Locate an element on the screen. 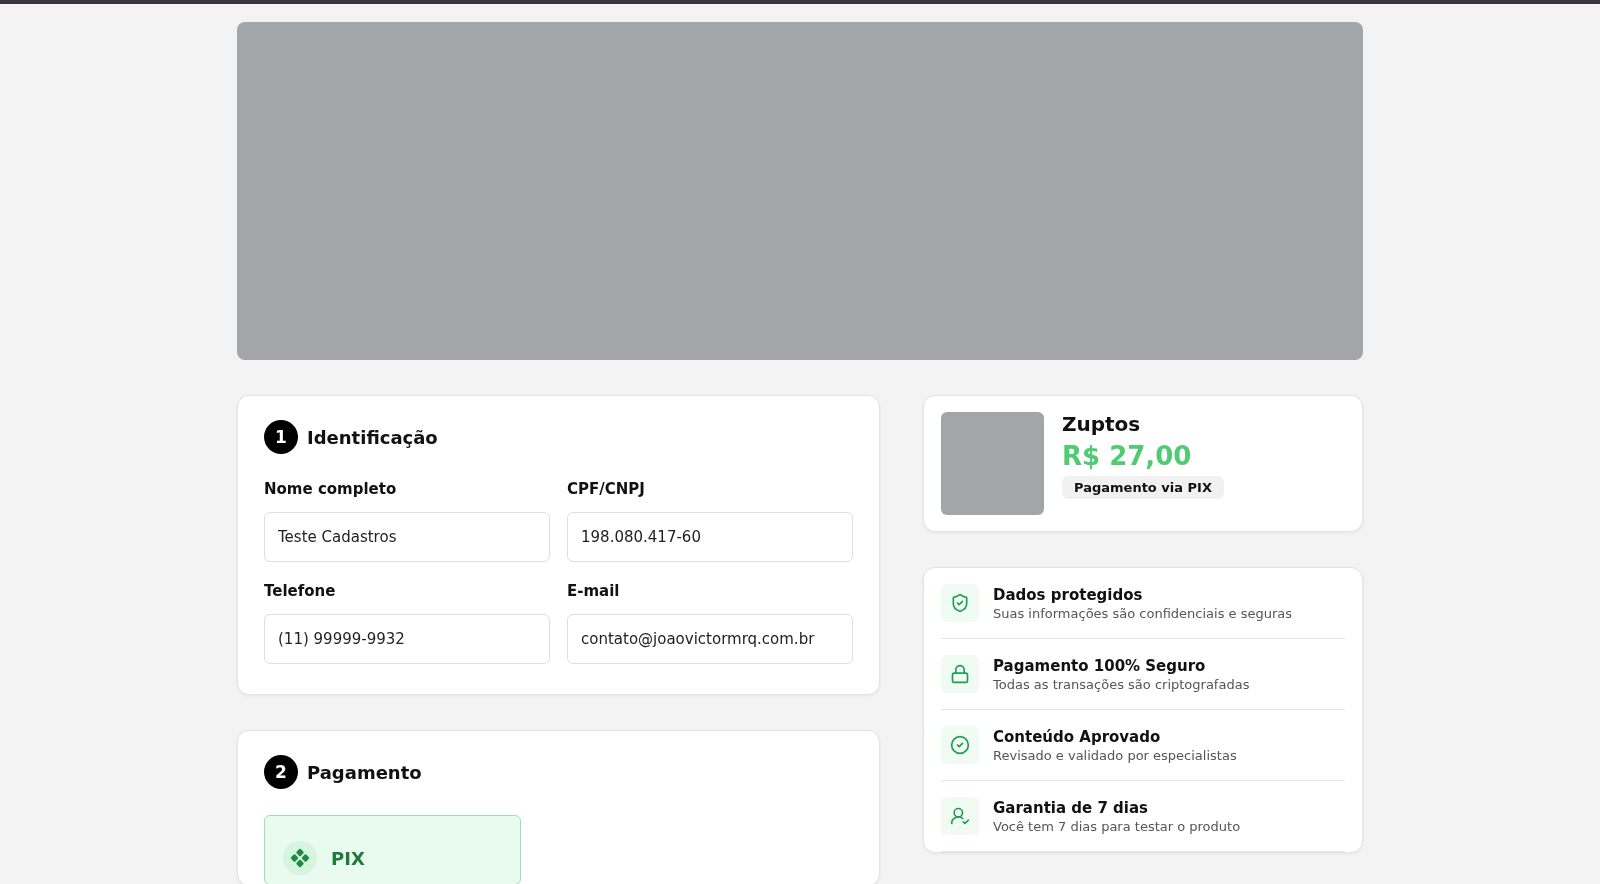  field-label: E-mail is located at coordinates (594, 591).